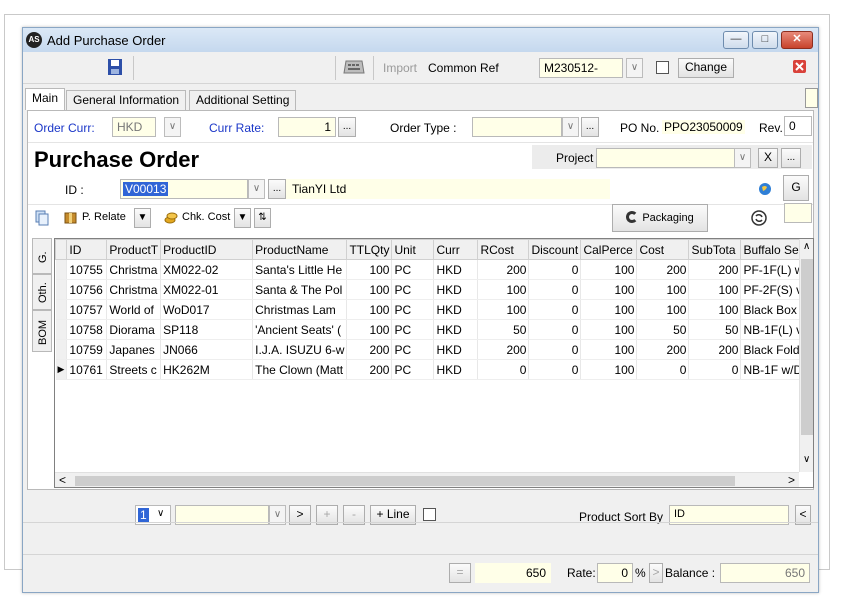  Describe the element at coordinates (791, 480) in the screenshot. I see `scroll-right-icon: >` at that location.